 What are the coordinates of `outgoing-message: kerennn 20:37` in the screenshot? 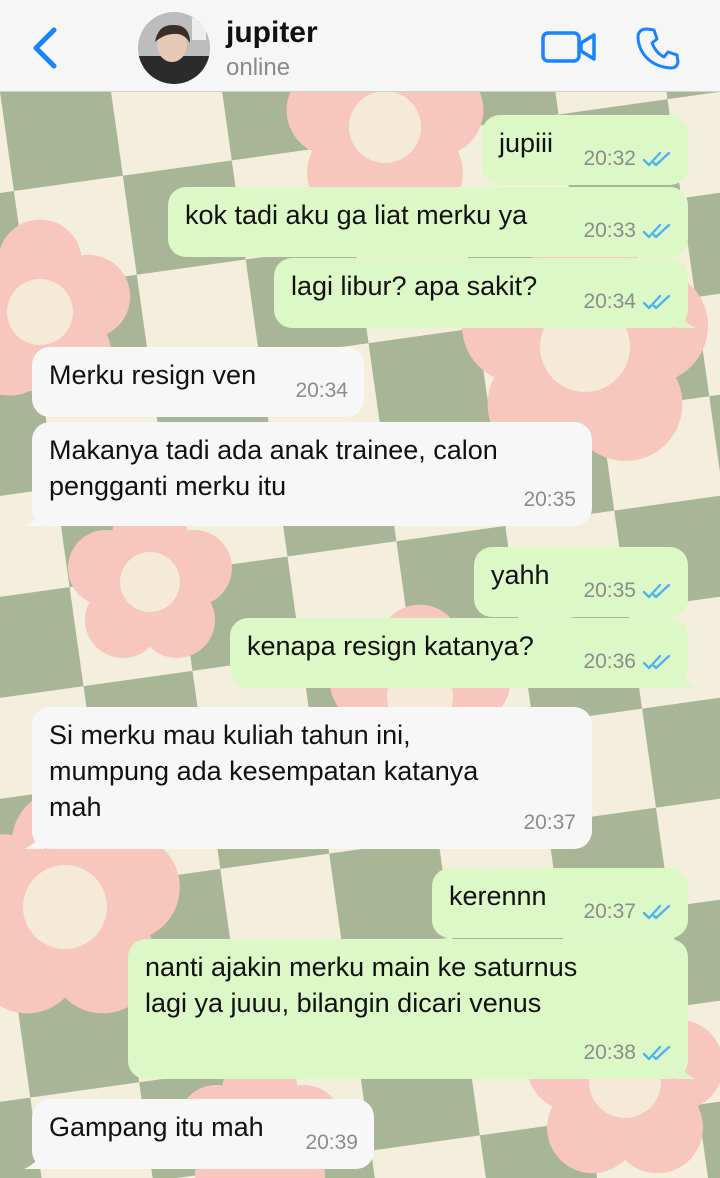 It's located at (560, 903).